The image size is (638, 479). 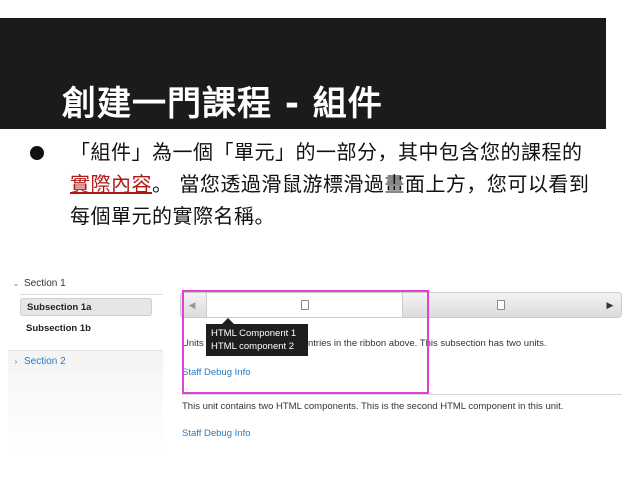 I want to click on staff-debug-link-2: Staff Debug Info, so click(x=216, y=433).